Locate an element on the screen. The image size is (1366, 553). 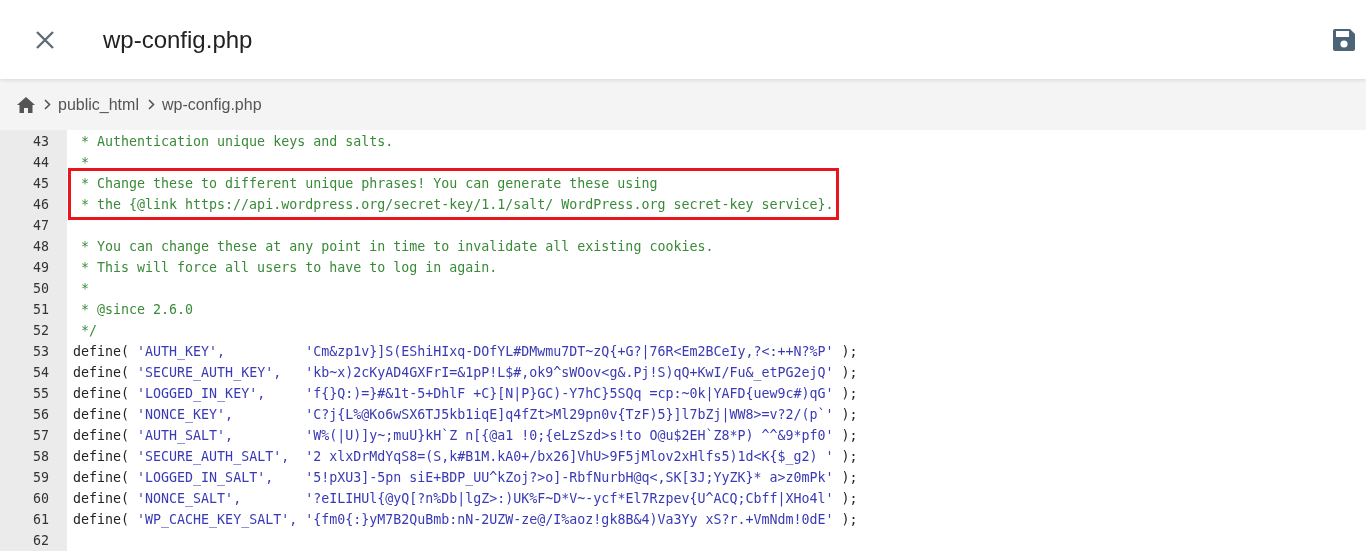
code-string: 'Cm&zp1v}]S(EShiHIxq-DOfYL#DMwmu7DT~zQ{+G?|76R<Em2BCeIy,?<:++N?%P' is located at coordinates (569, 351).